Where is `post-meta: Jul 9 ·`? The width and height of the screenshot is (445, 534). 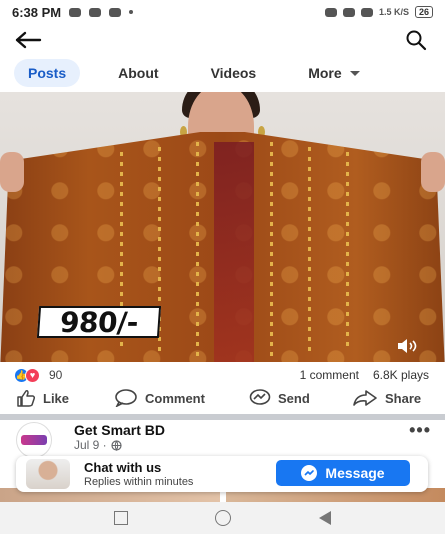
post-meta: Jul 9 · is located at coordinates (98, 445).